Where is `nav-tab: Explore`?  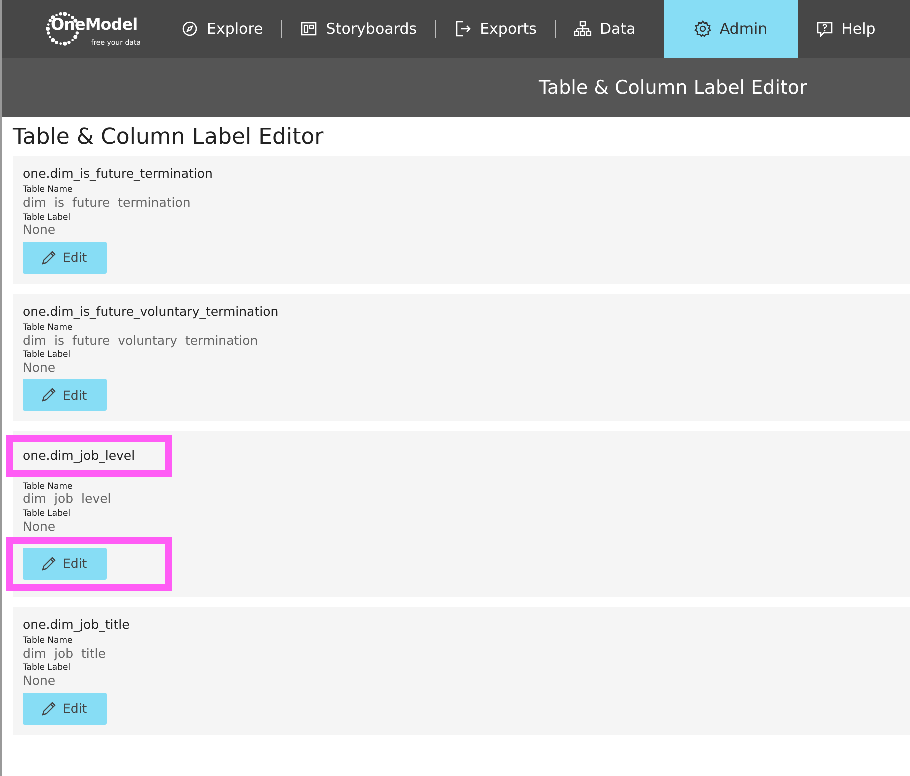 nav-tab: Explore is located at coordinates (222, 29).